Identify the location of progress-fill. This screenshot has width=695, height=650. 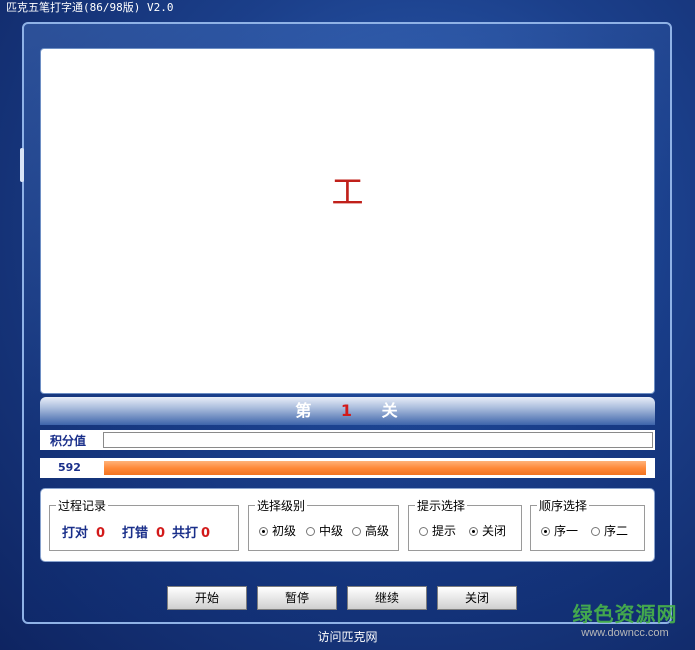
(375, 468).